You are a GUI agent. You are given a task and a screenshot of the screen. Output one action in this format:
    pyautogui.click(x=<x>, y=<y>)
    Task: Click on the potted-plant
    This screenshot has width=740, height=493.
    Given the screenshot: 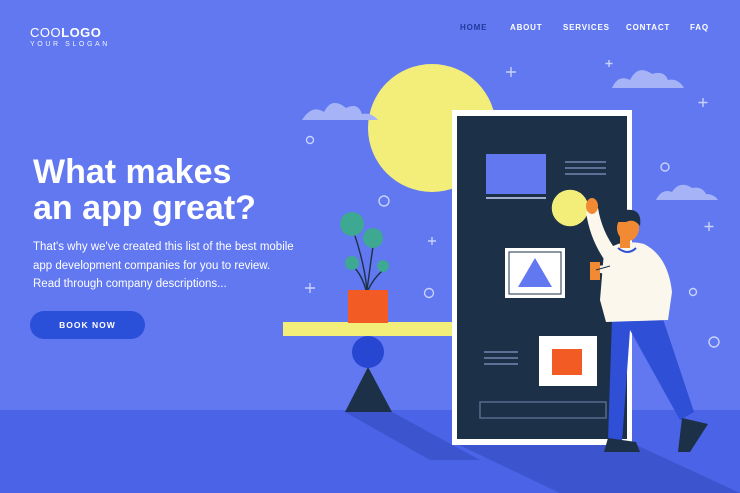 What is the action you would take?
    pyautogui.click(x=364, y=267)
    